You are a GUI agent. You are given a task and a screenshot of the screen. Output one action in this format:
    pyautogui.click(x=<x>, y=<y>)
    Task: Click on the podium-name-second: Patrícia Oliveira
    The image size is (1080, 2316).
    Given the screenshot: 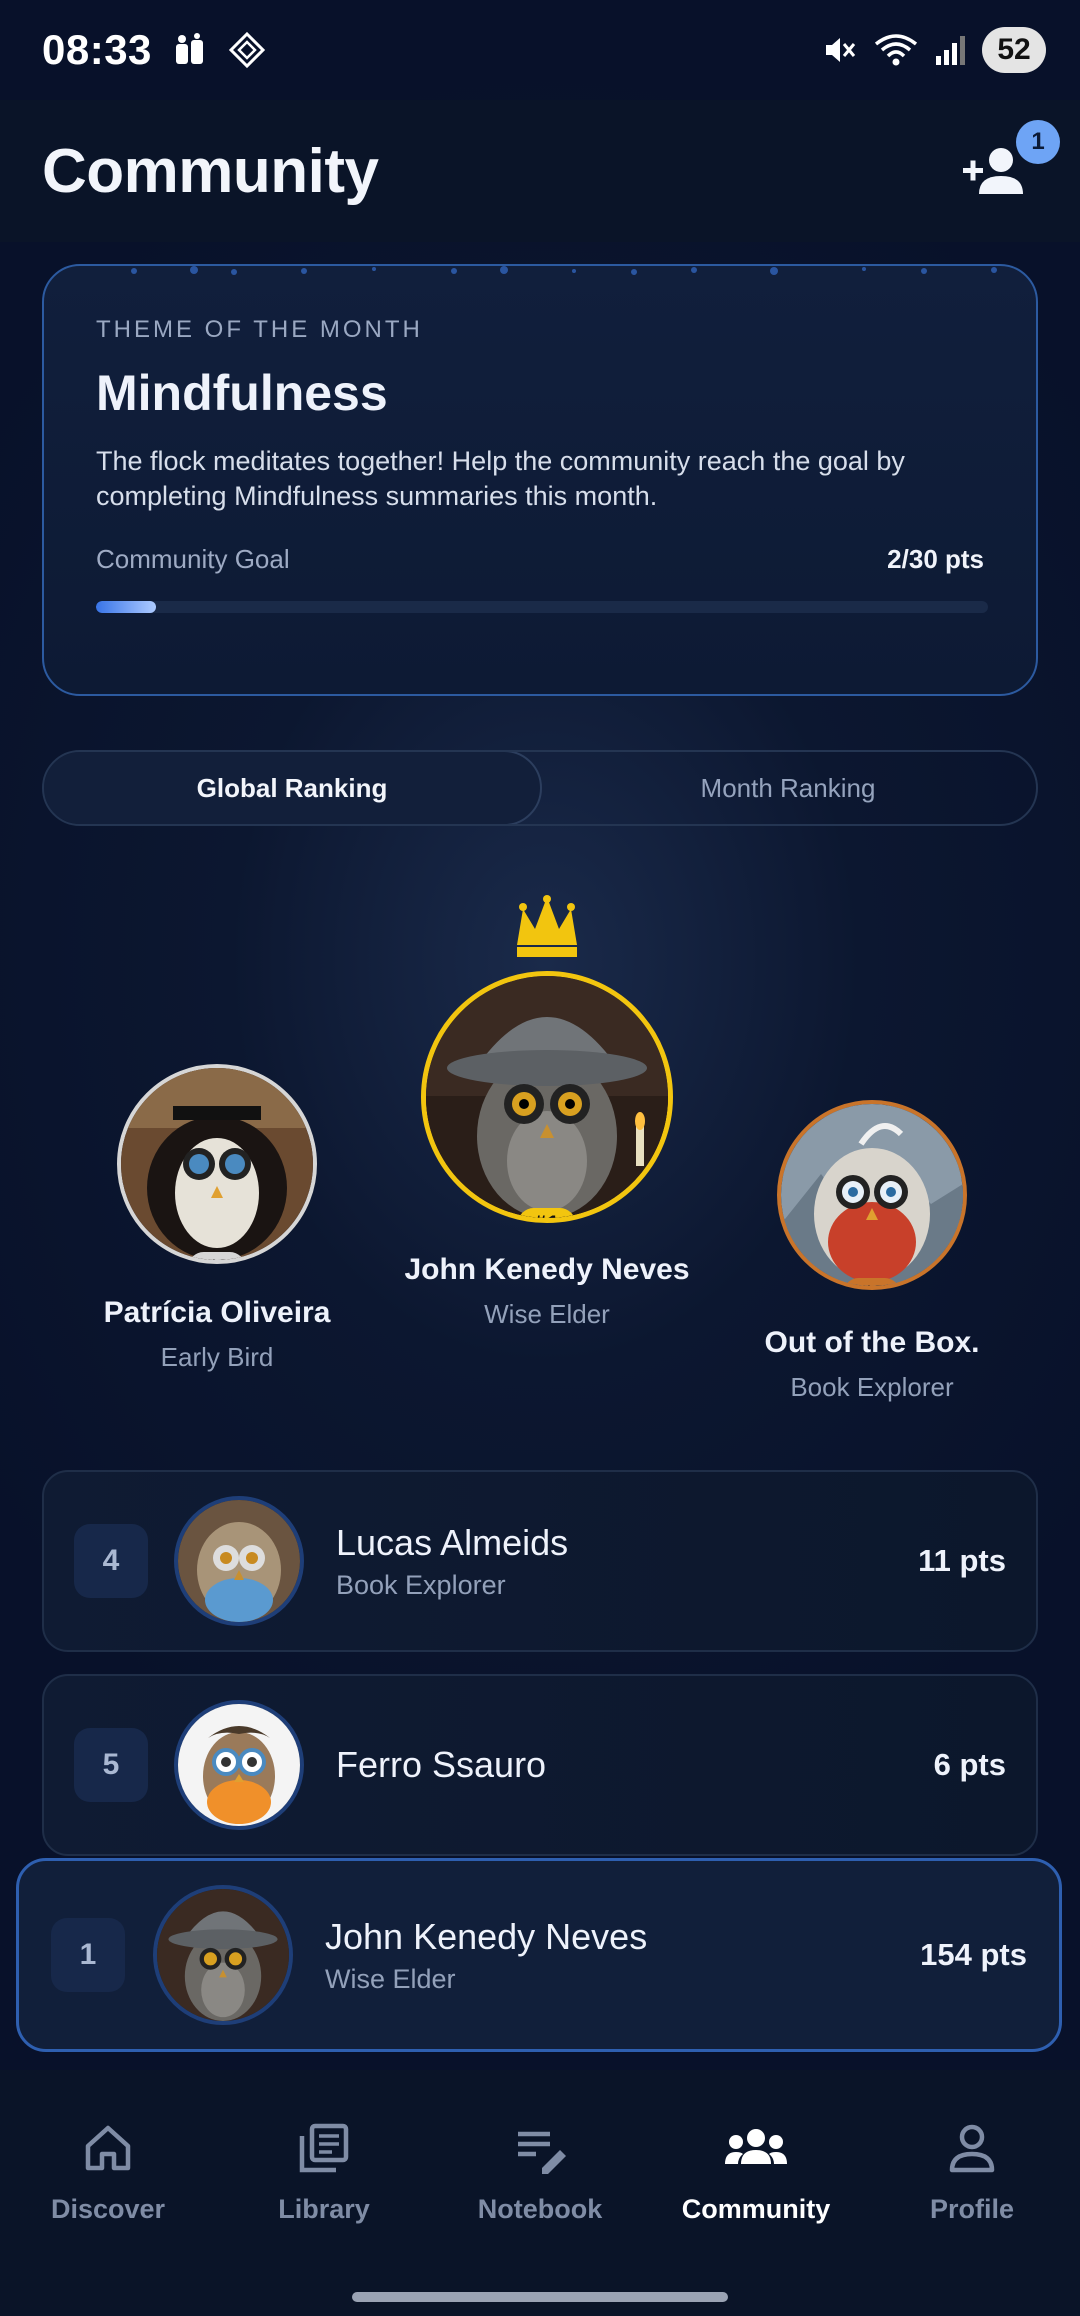 What is the action you would take?
    pyautogui.click(x=217, y=1312)
    